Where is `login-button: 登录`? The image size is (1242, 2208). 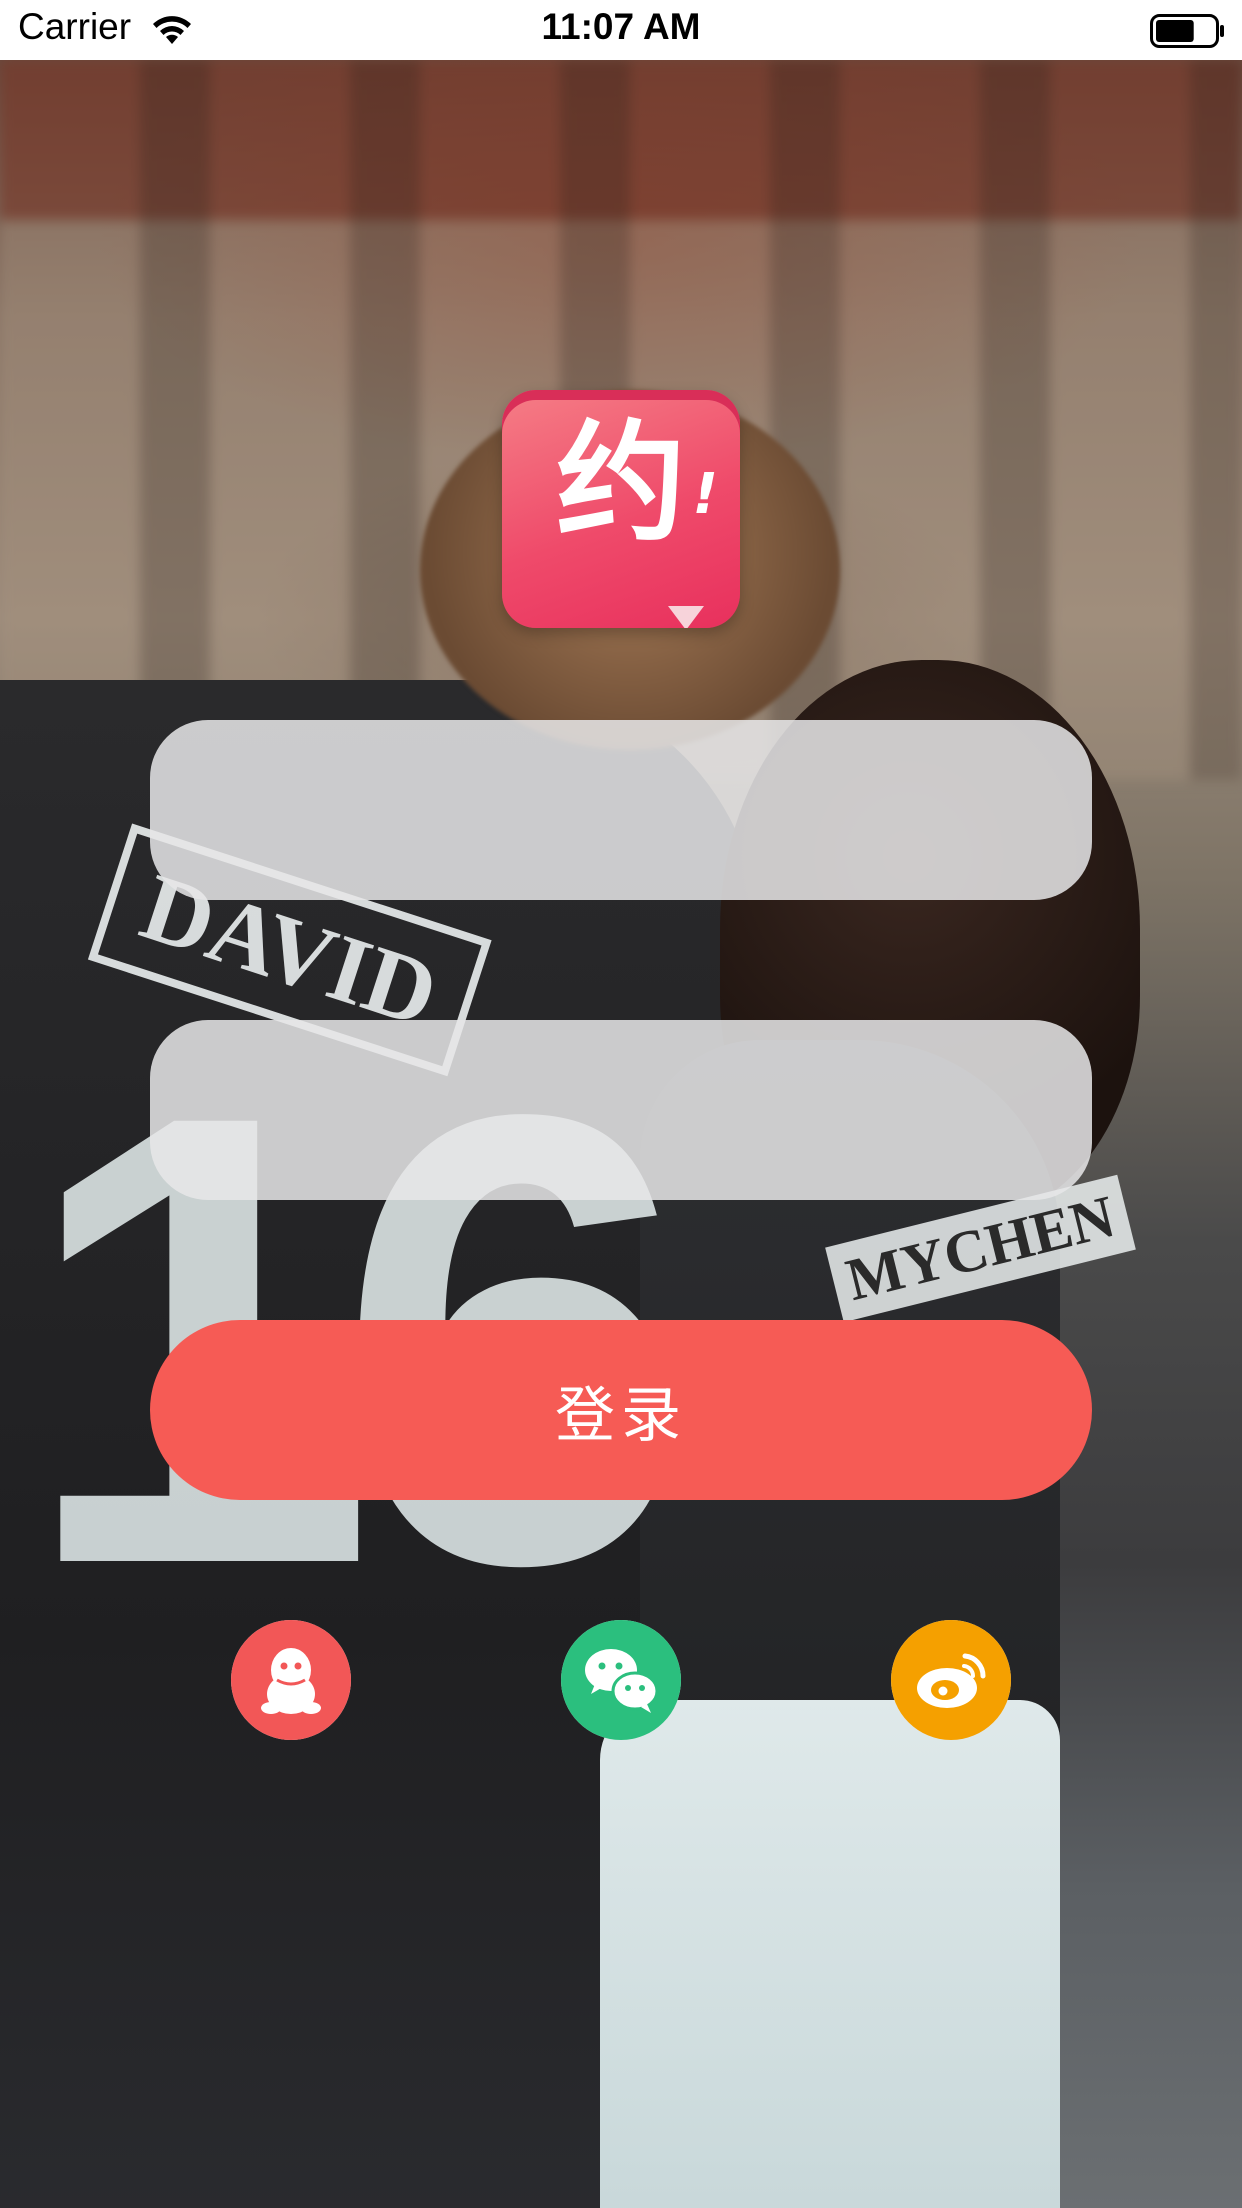
login-button: 登录 is located at coordinates (621, 1410).